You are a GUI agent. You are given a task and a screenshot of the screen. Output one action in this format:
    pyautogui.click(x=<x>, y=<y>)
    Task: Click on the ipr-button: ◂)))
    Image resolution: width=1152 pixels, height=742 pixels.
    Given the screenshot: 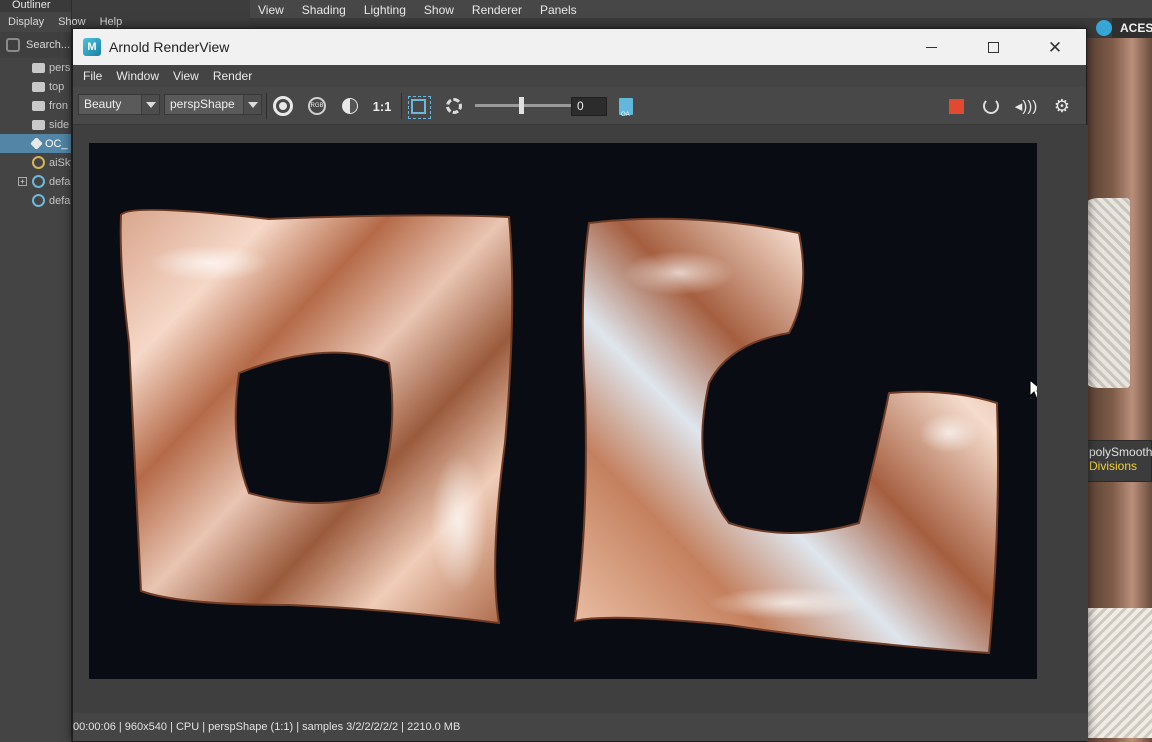 What is the action you would take?
    pyautogui.click(x=1026, y=106)
    